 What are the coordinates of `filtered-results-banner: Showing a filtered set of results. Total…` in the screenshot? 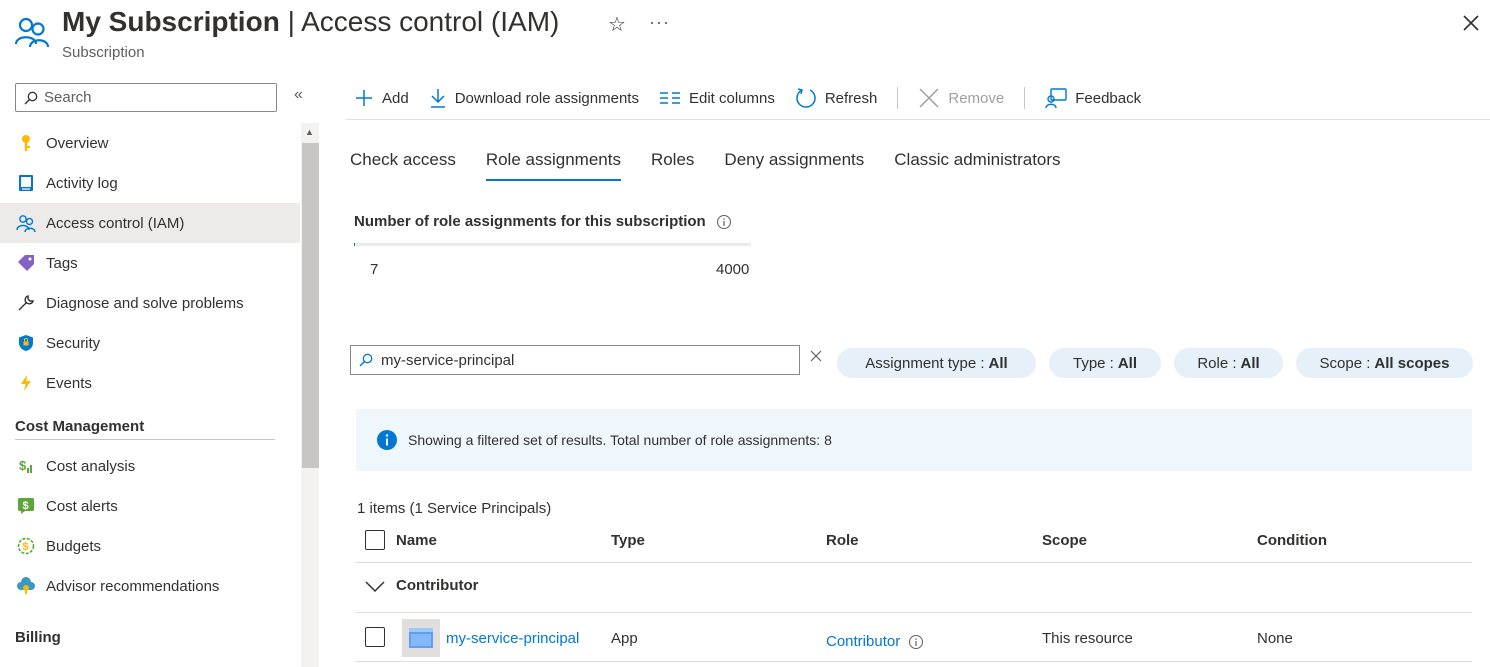 It's located at (914, 440).